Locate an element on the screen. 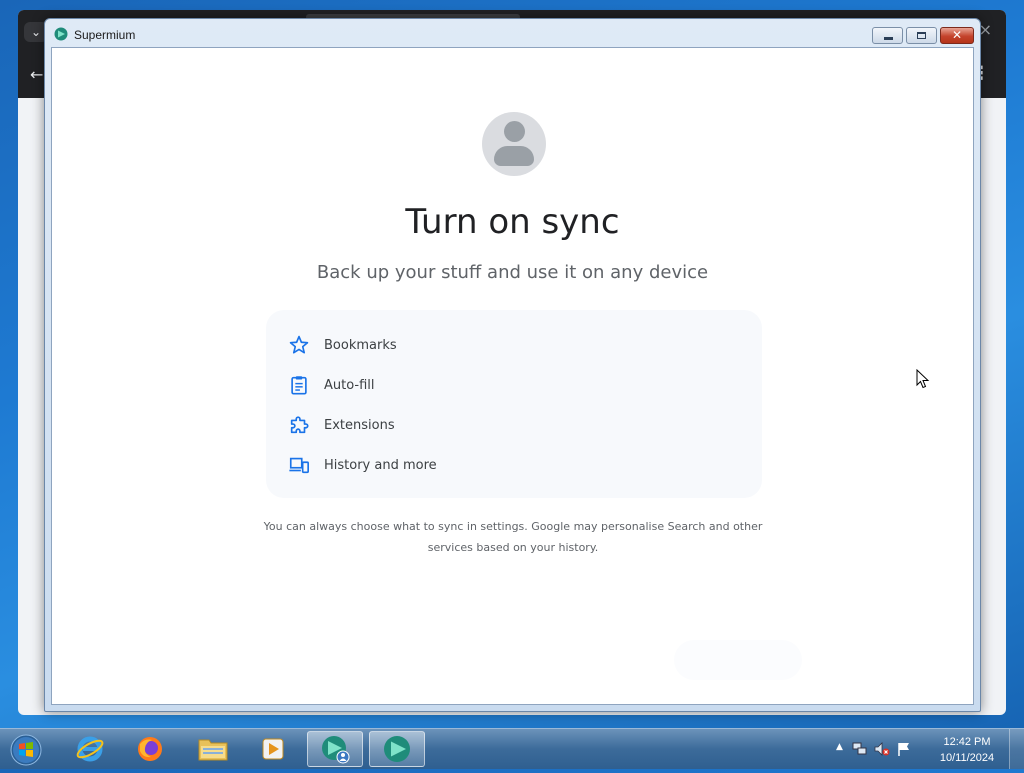 This screenshot has width=1024, height=773. show-desktop-button is located at coordinates (1016, 749).